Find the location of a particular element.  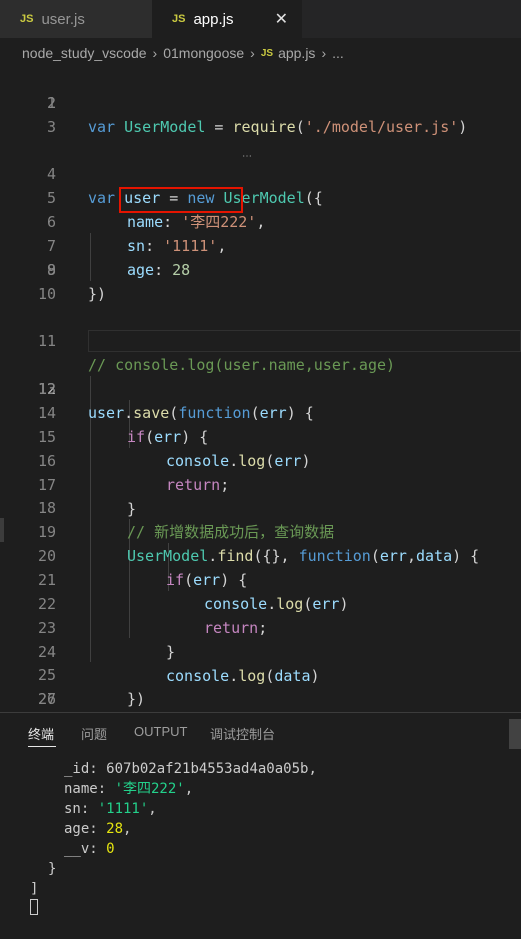

term-key: sn: is located at coordinates (81, 809).